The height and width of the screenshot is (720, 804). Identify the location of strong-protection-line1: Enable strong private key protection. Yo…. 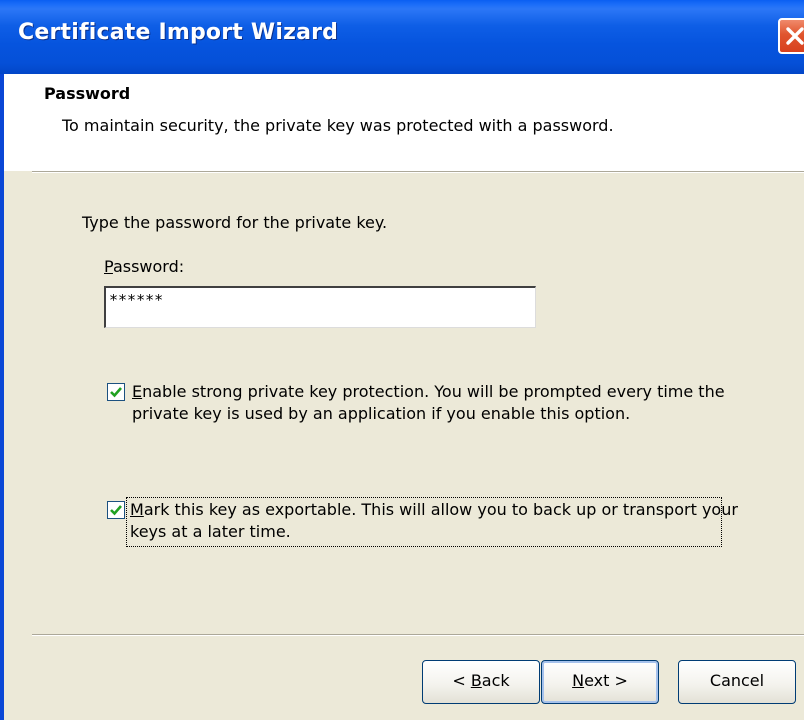
(428, 392).